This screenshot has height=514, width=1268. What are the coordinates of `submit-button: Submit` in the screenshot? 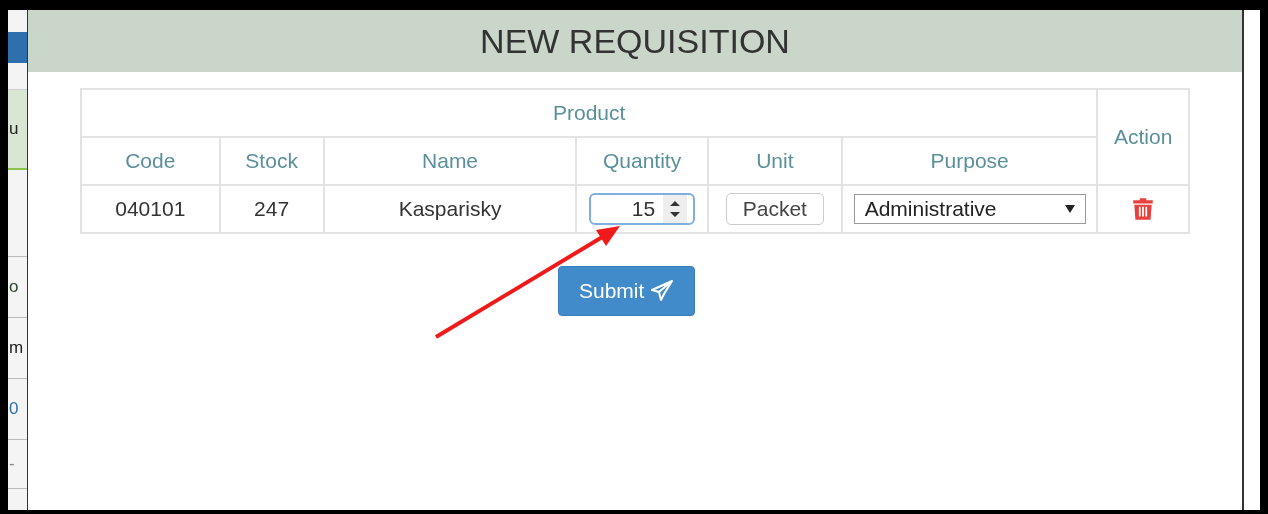 It's located at (627, 291).